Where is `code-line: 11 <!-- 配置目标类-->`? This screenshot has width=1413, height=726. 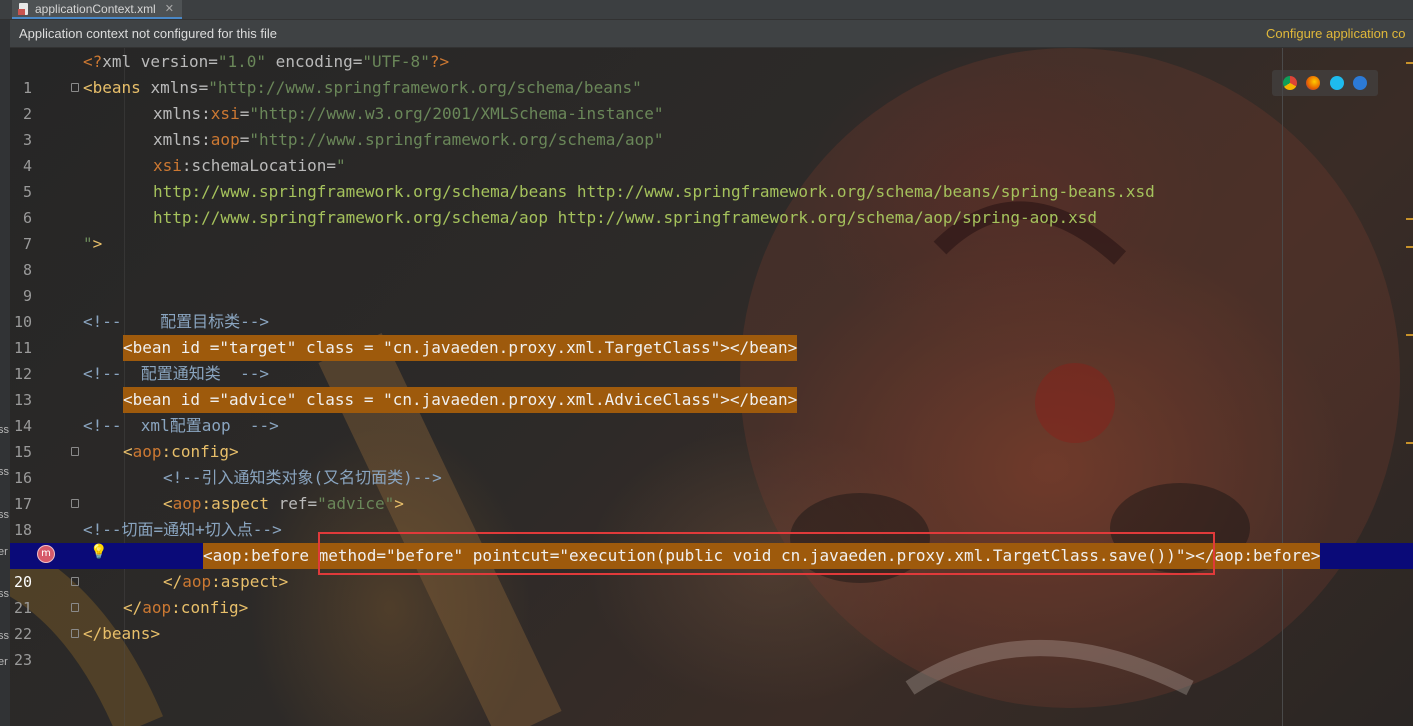
code-line: 11 <!-- 配置目标类--> is located at coordinates (711, 333).